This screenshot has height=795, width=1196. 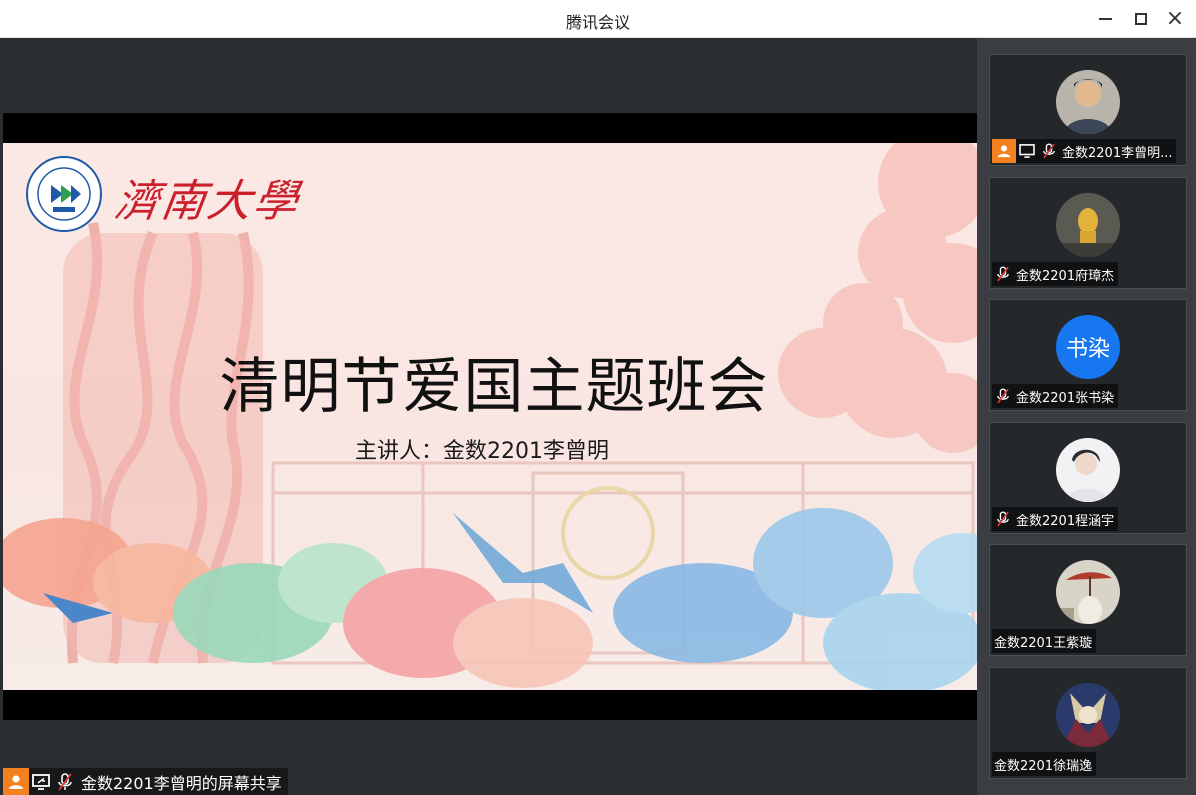 I want to click on letterbox-top, so click(x=490, y=128).